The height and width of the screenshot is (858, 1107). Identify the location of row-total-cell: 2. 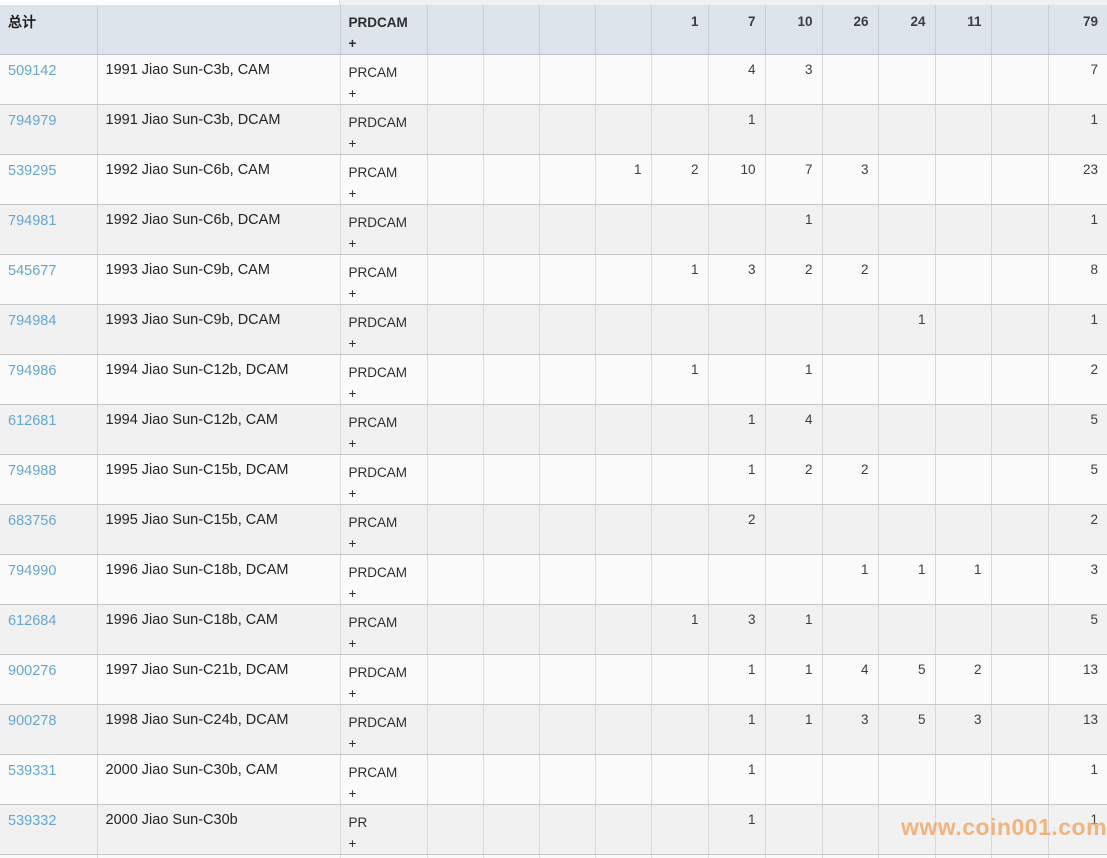
(1077, 379).